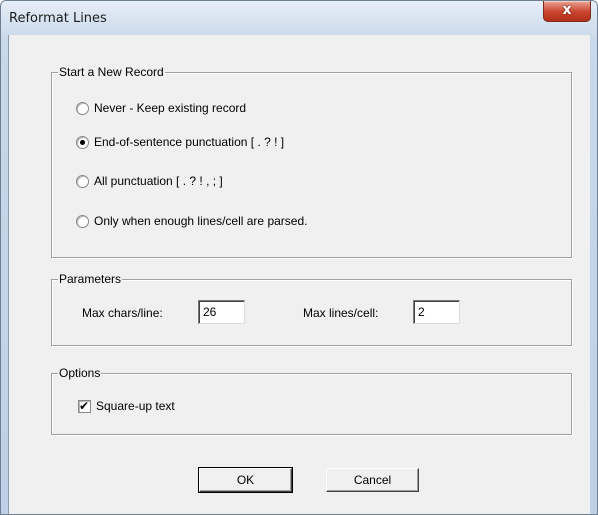 The image size is (598, 515). I want to click on max-chars-input, so click(221, 312).